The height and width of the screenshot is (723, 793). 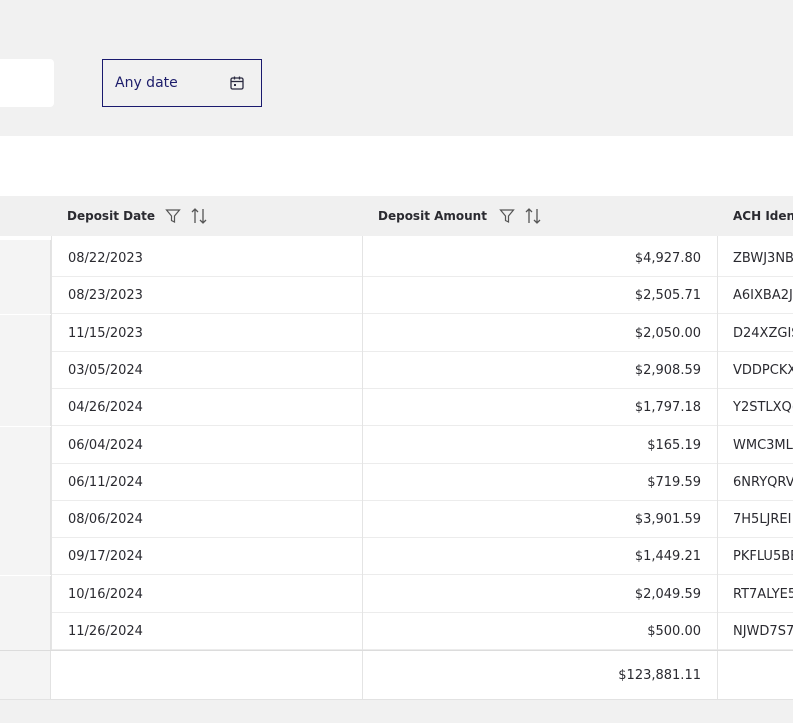 What do you see at coordinates (396, 258) in the screenshot?
I see `table-row: 08/22/2023 $4,927.80 ZBWJ3NB` at bounding box center [396, 258].